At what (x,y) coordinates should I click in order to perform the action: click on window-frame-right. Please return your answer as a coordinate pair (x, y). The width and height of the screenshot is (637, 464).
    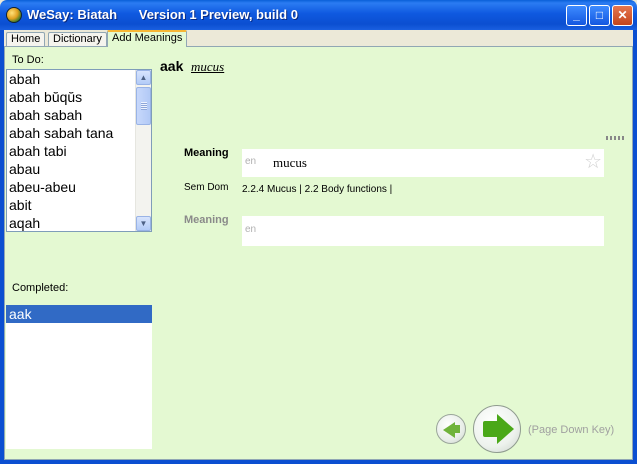
    Looking at the image, I should click on (635, 247).